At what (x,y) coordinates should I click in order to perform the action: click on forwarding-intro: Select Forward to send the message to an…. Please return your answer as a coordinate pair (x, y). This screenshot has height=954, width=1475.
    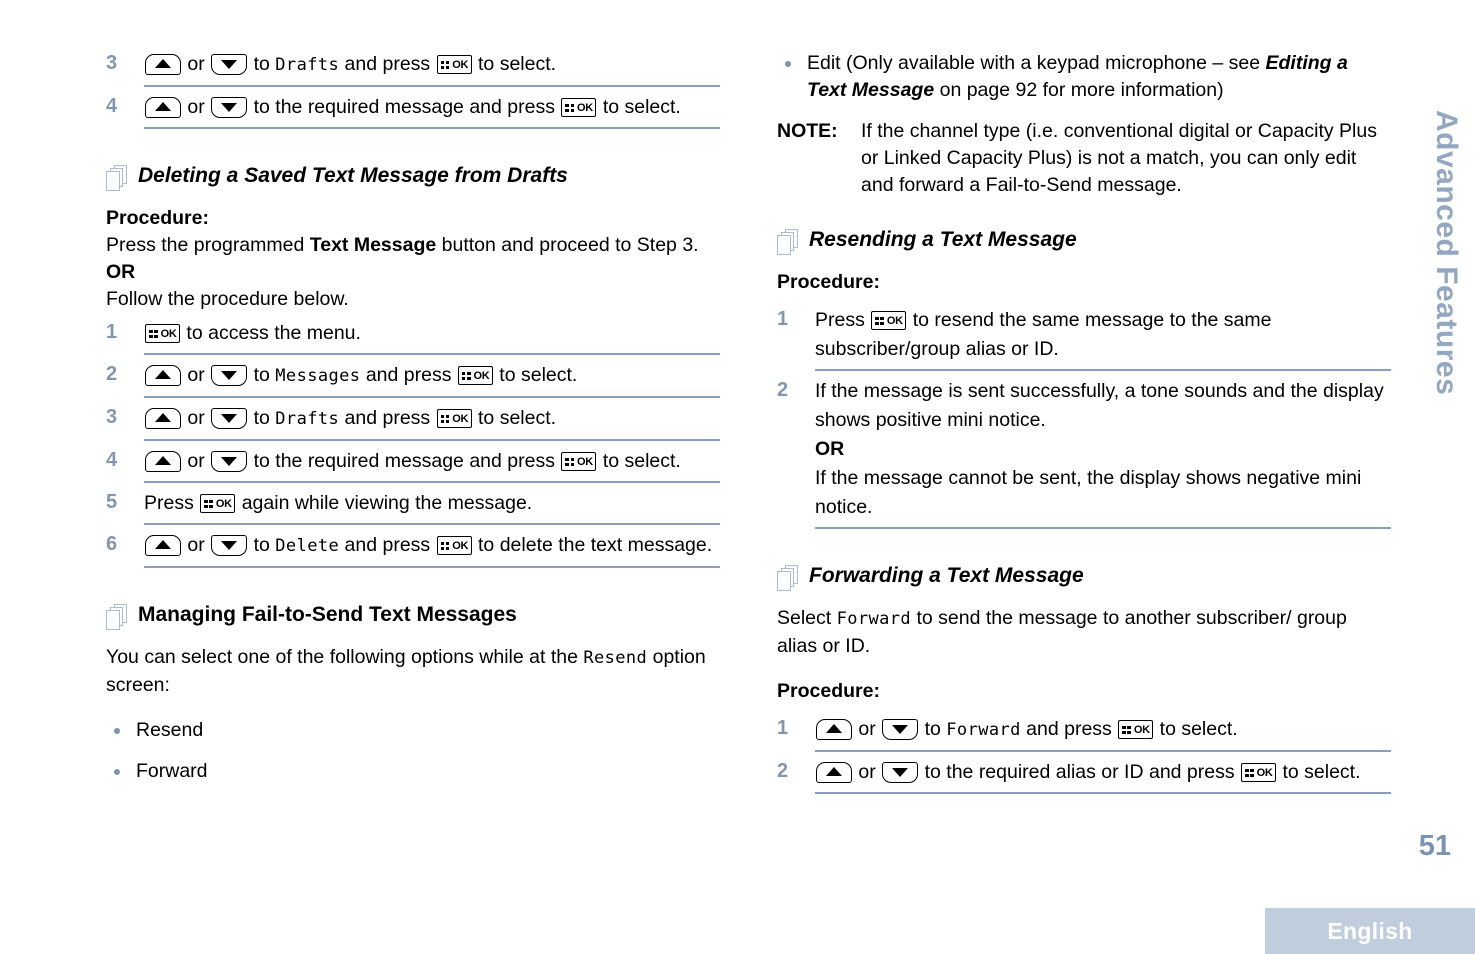
    Looking at the image, I should click on (1084, 632).